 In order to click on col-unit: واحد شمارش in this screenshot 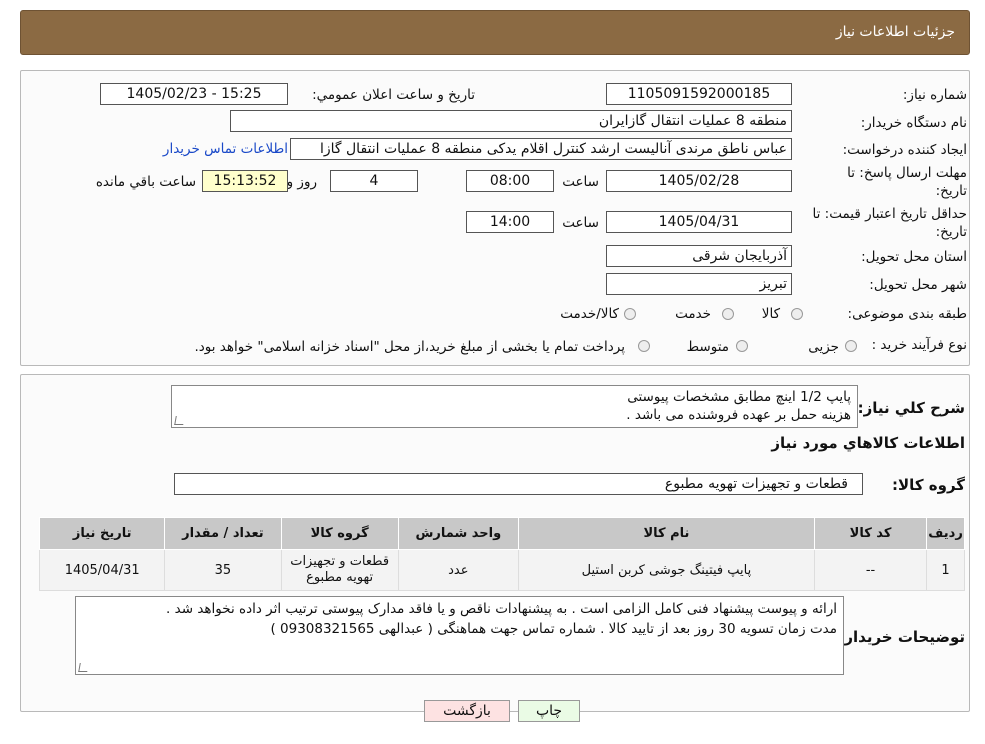, I will do `click(458, 533)`.